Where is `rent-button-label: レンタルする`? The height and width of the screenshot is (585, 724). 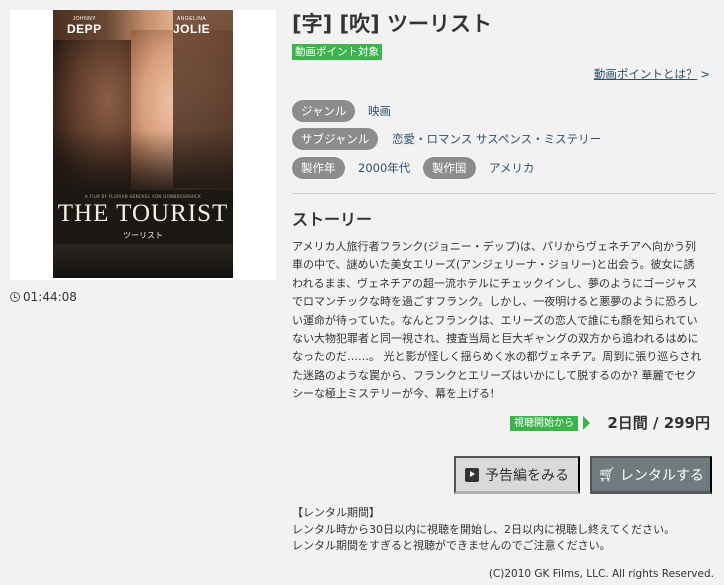
rent-button-label: レンタルする is located at coordinates (661, 474).